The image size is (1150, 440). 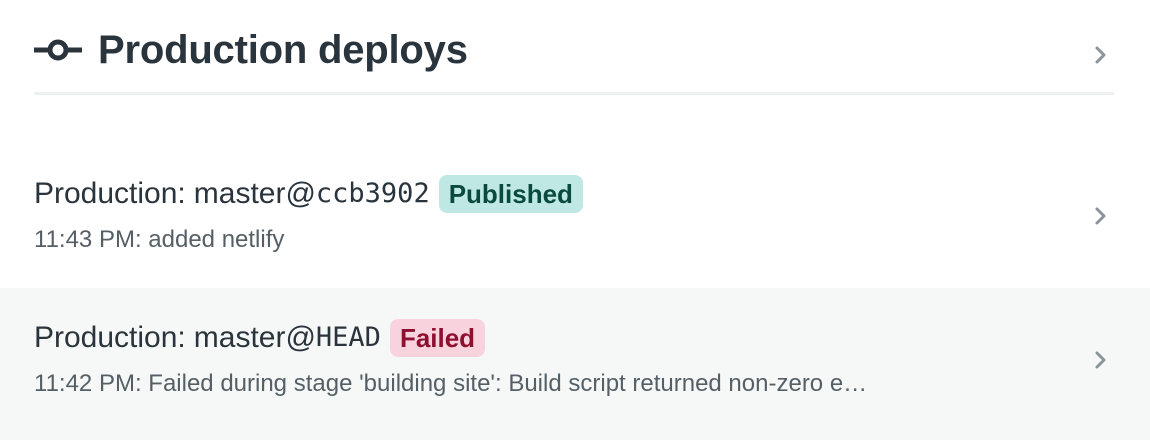 What do you see at coordinates (58, 50) in the screenshot?
I see `git-commit-icon` at bounding box center [58, 50].